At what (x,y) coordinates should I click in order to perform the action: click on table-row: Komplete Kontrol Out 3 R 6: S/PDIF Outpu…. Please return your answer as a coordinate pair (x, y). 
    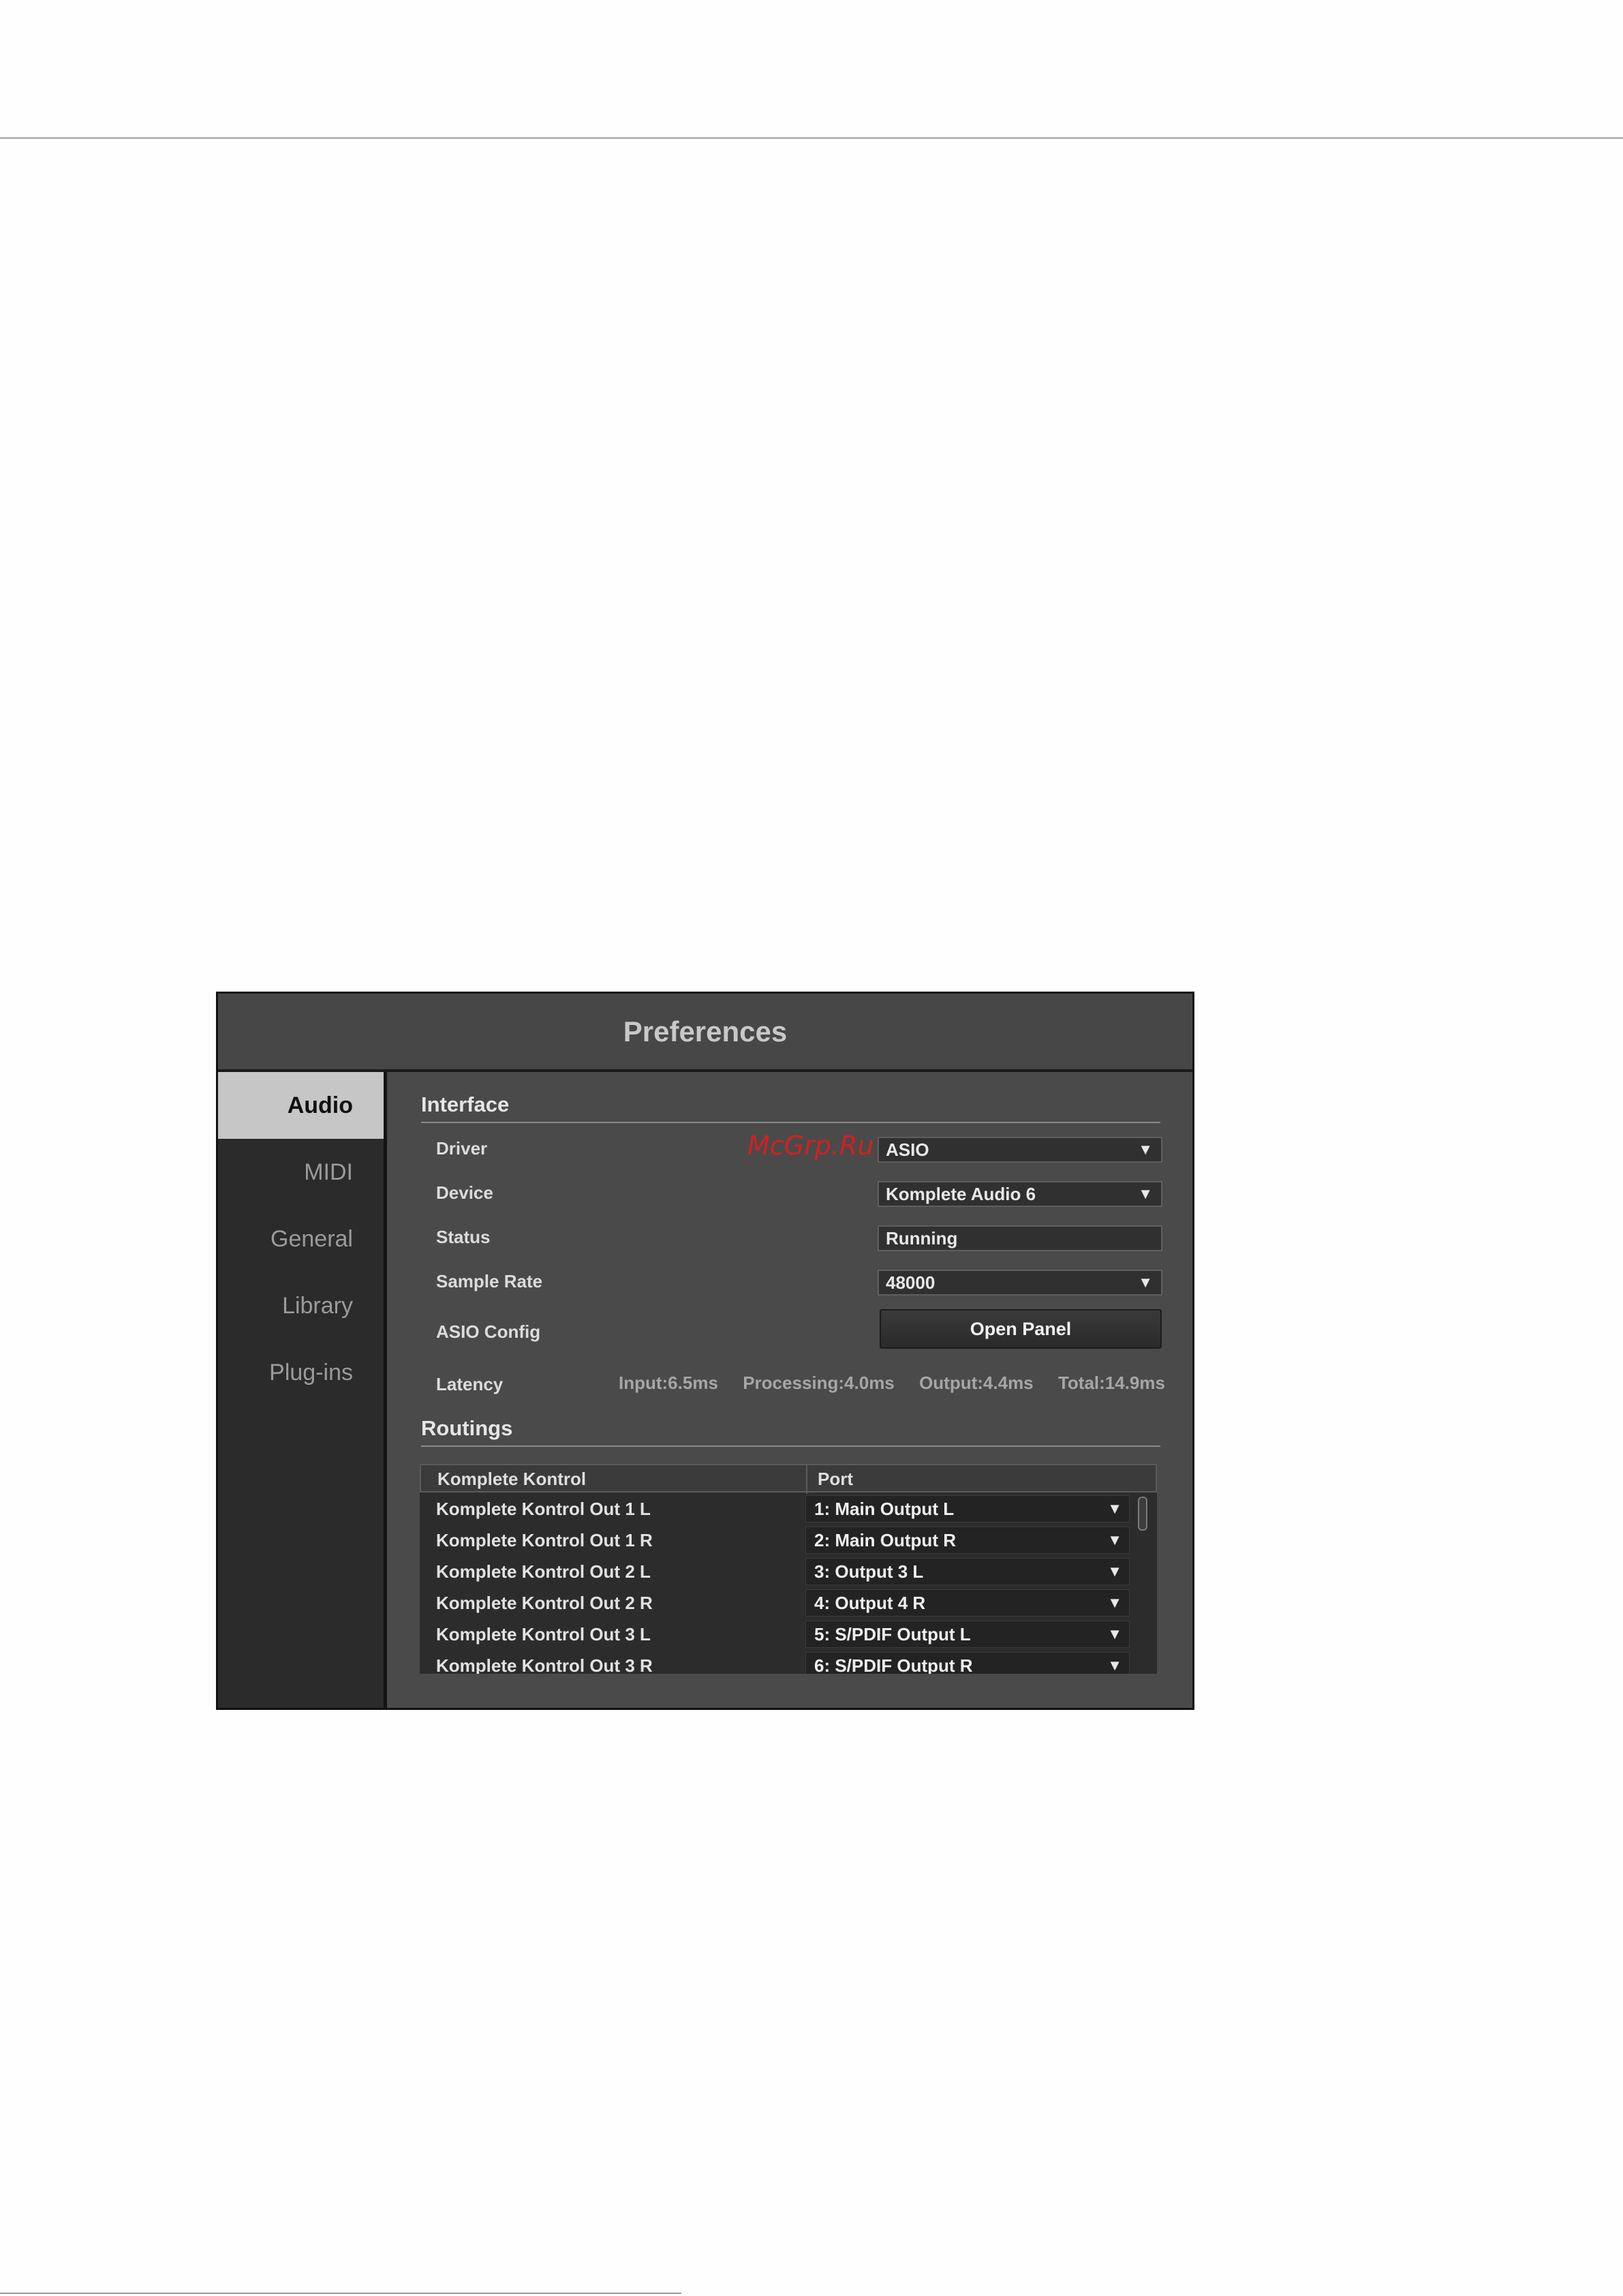
    Looking at the image, I should click on (788, 1663).